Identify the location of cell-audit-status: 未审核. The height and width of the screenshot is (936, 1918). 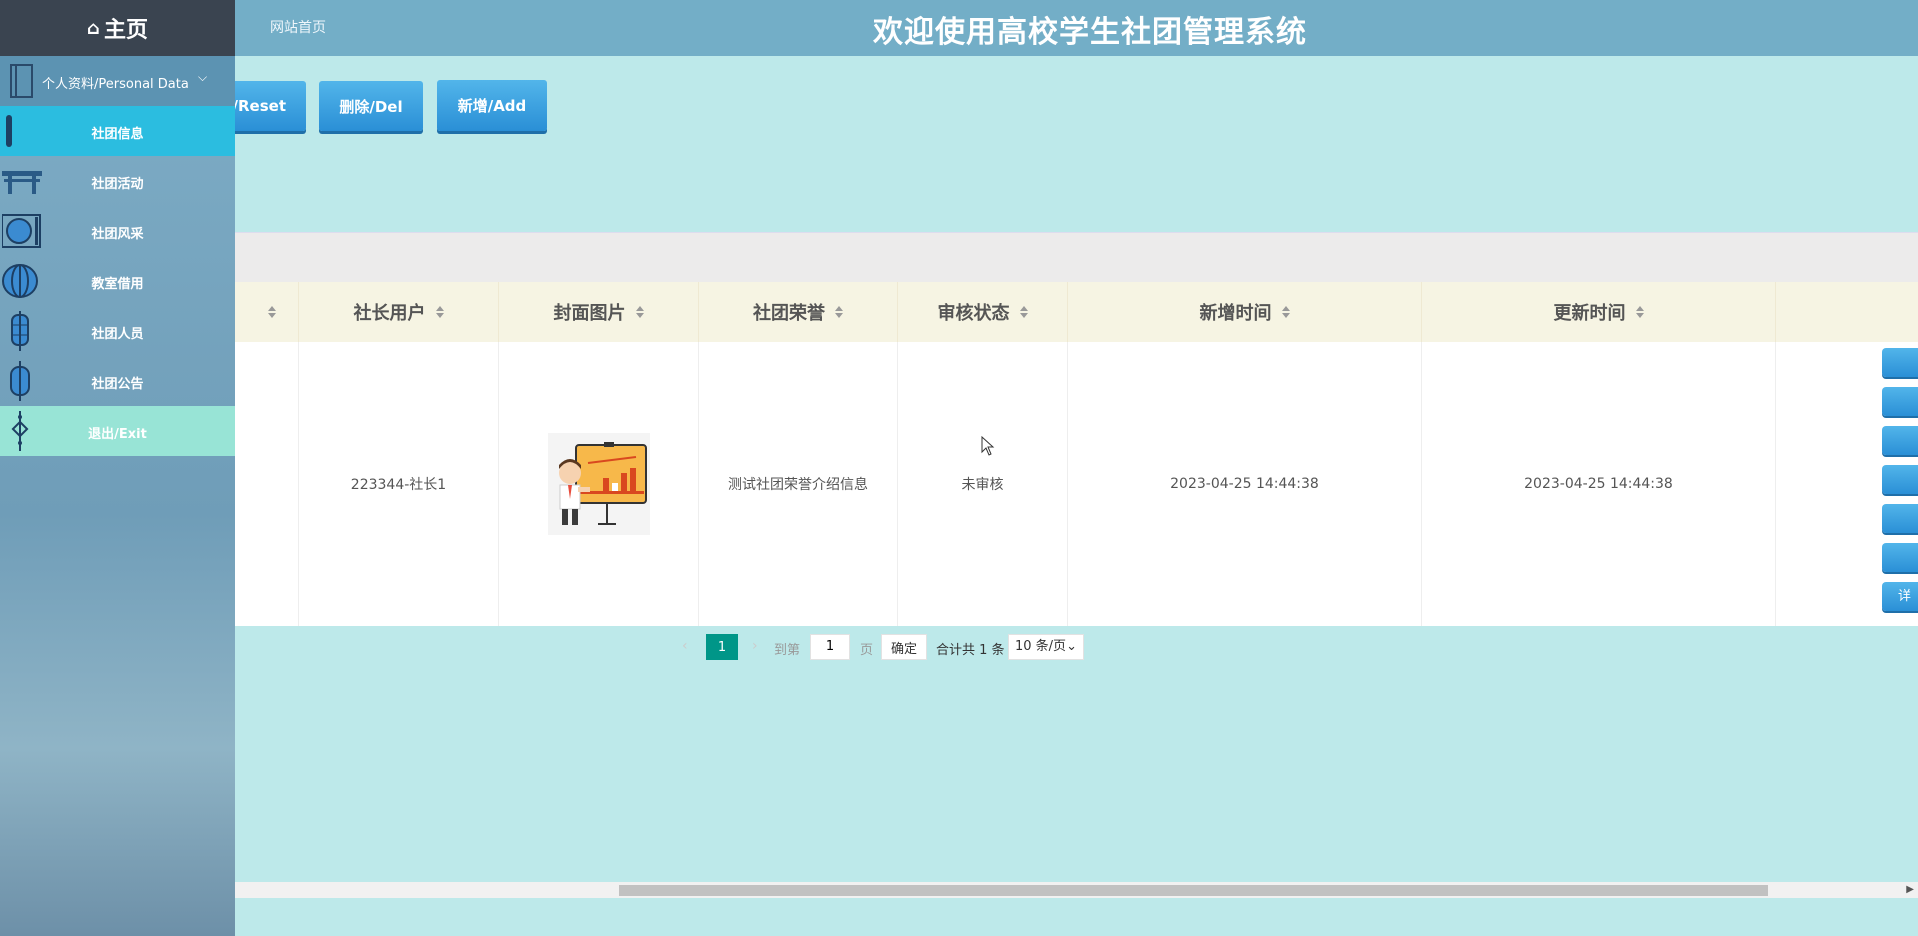
(983, 484).